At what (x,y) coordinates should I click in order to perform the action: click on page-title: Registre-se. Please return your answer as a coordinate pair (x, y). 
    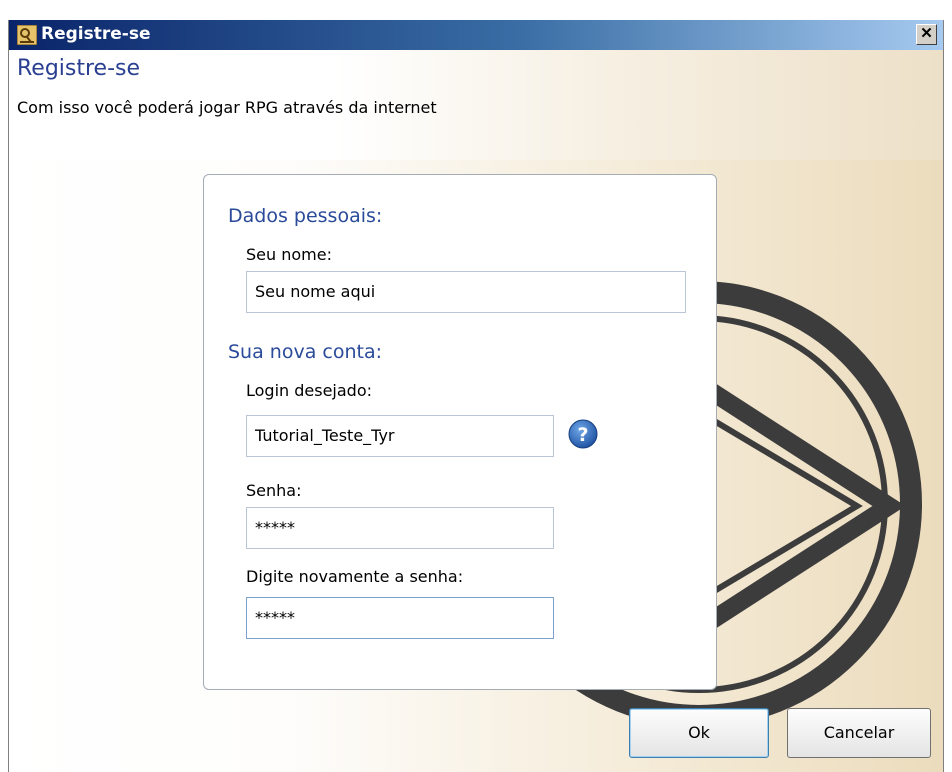
    Looking at the image, I should click on (79, 68).